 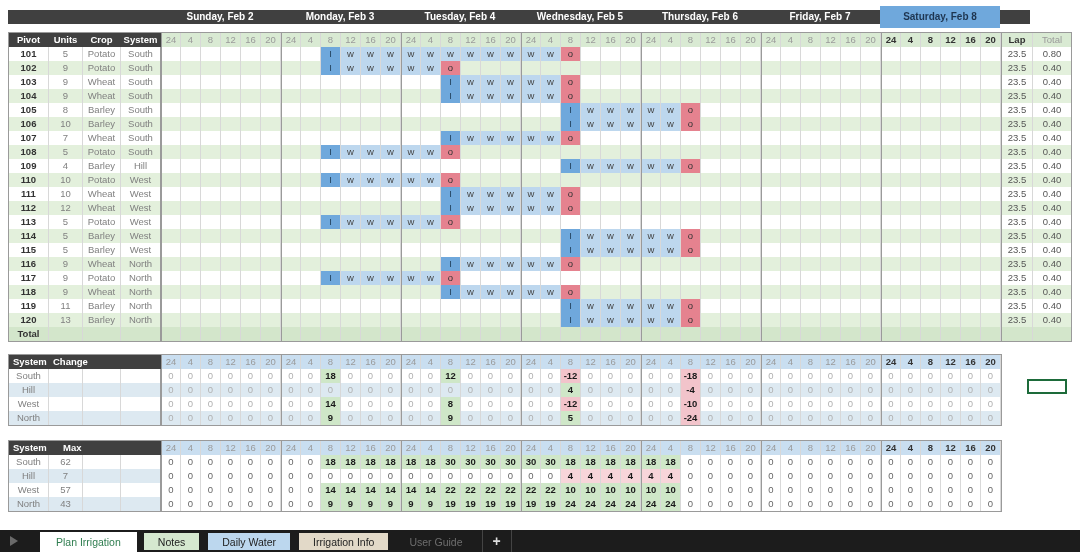 I want to click on table-cell: West, so click(x=141, y=236).